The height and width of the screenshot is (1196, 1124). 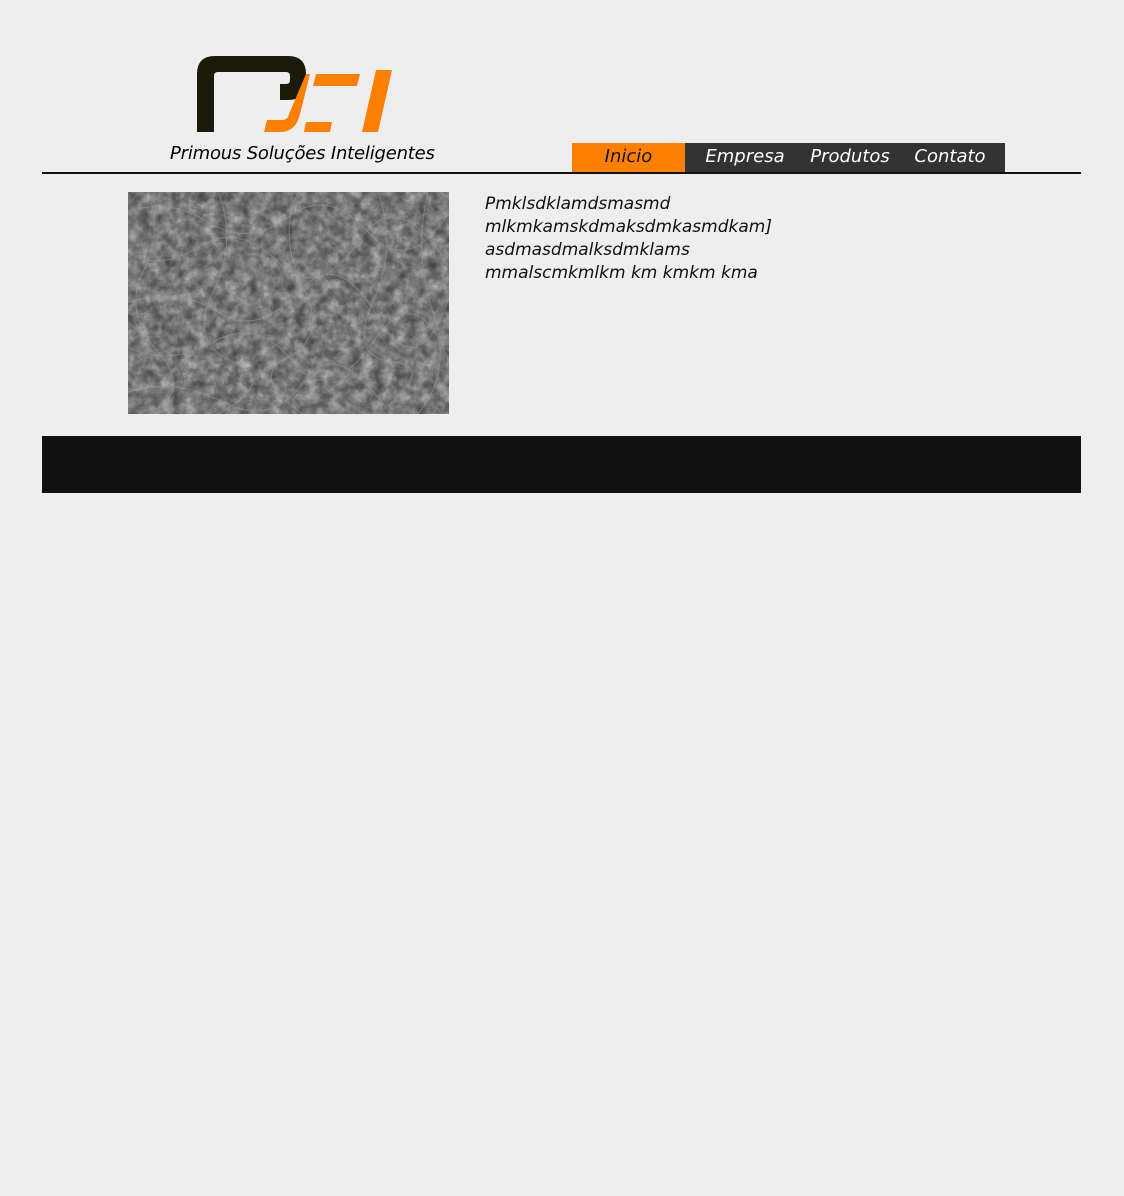 I want to click on texture-image, so click(x=288, y=303).